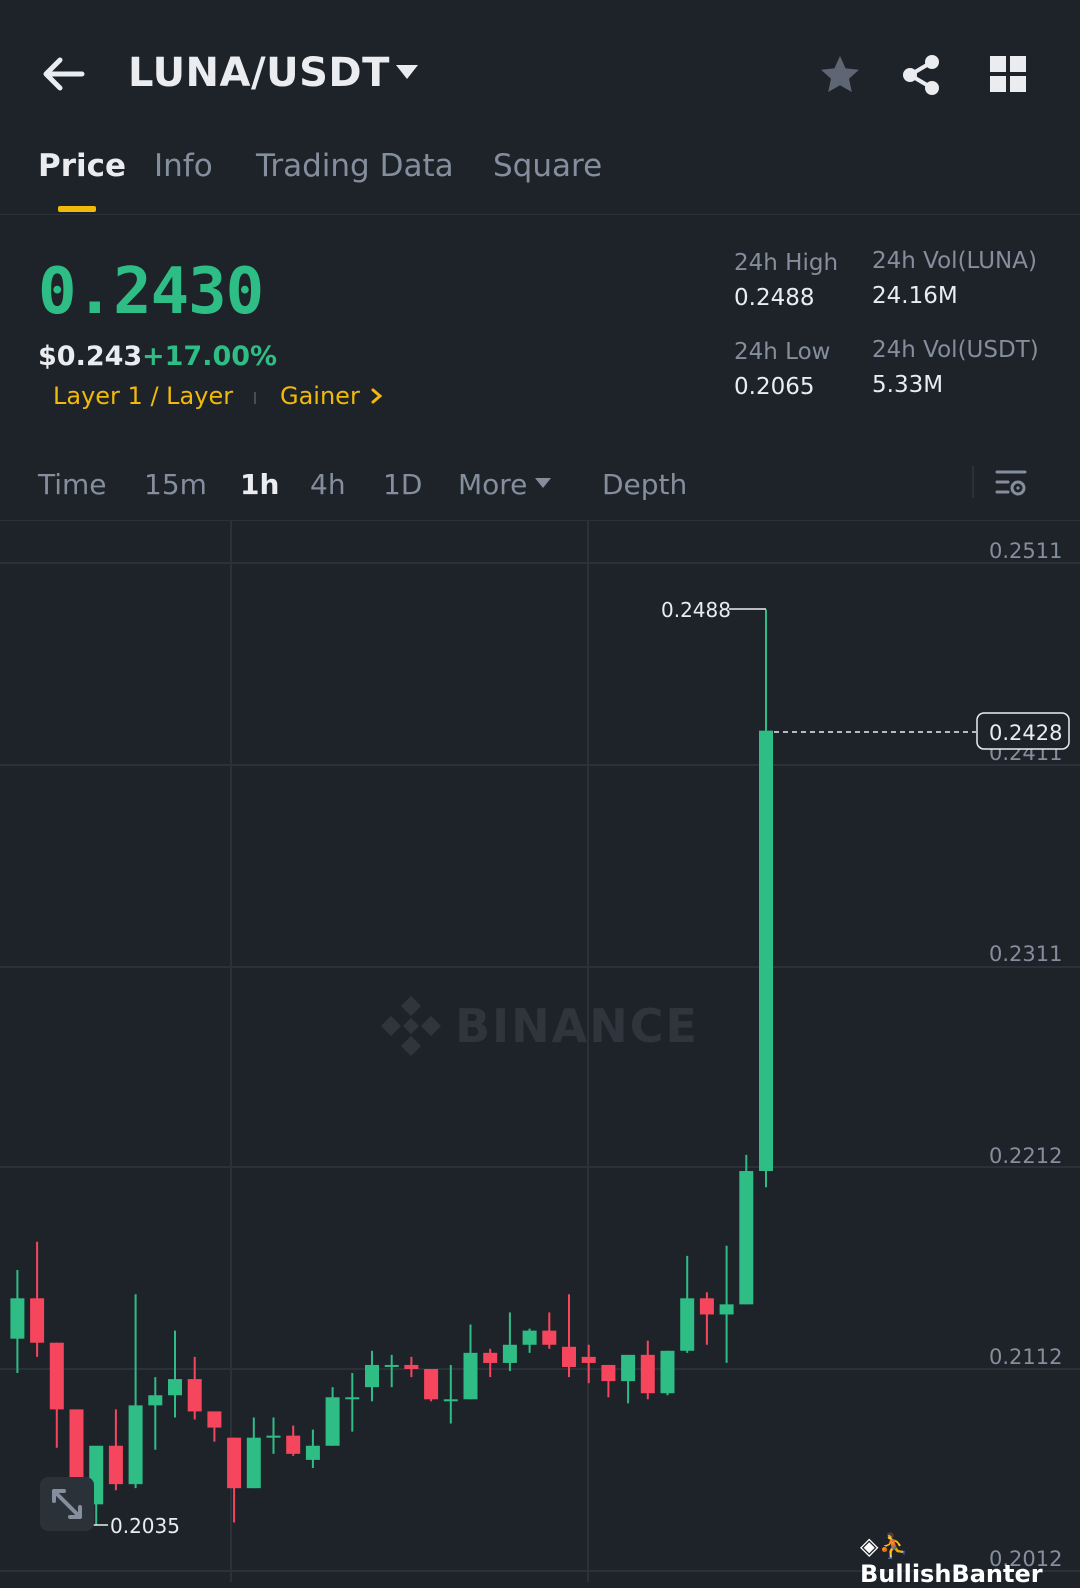  What do you see at coordinates (786, 263) in the screenshot?
I see `high-24h-label: 24h High` at bounding box center [786, 263].